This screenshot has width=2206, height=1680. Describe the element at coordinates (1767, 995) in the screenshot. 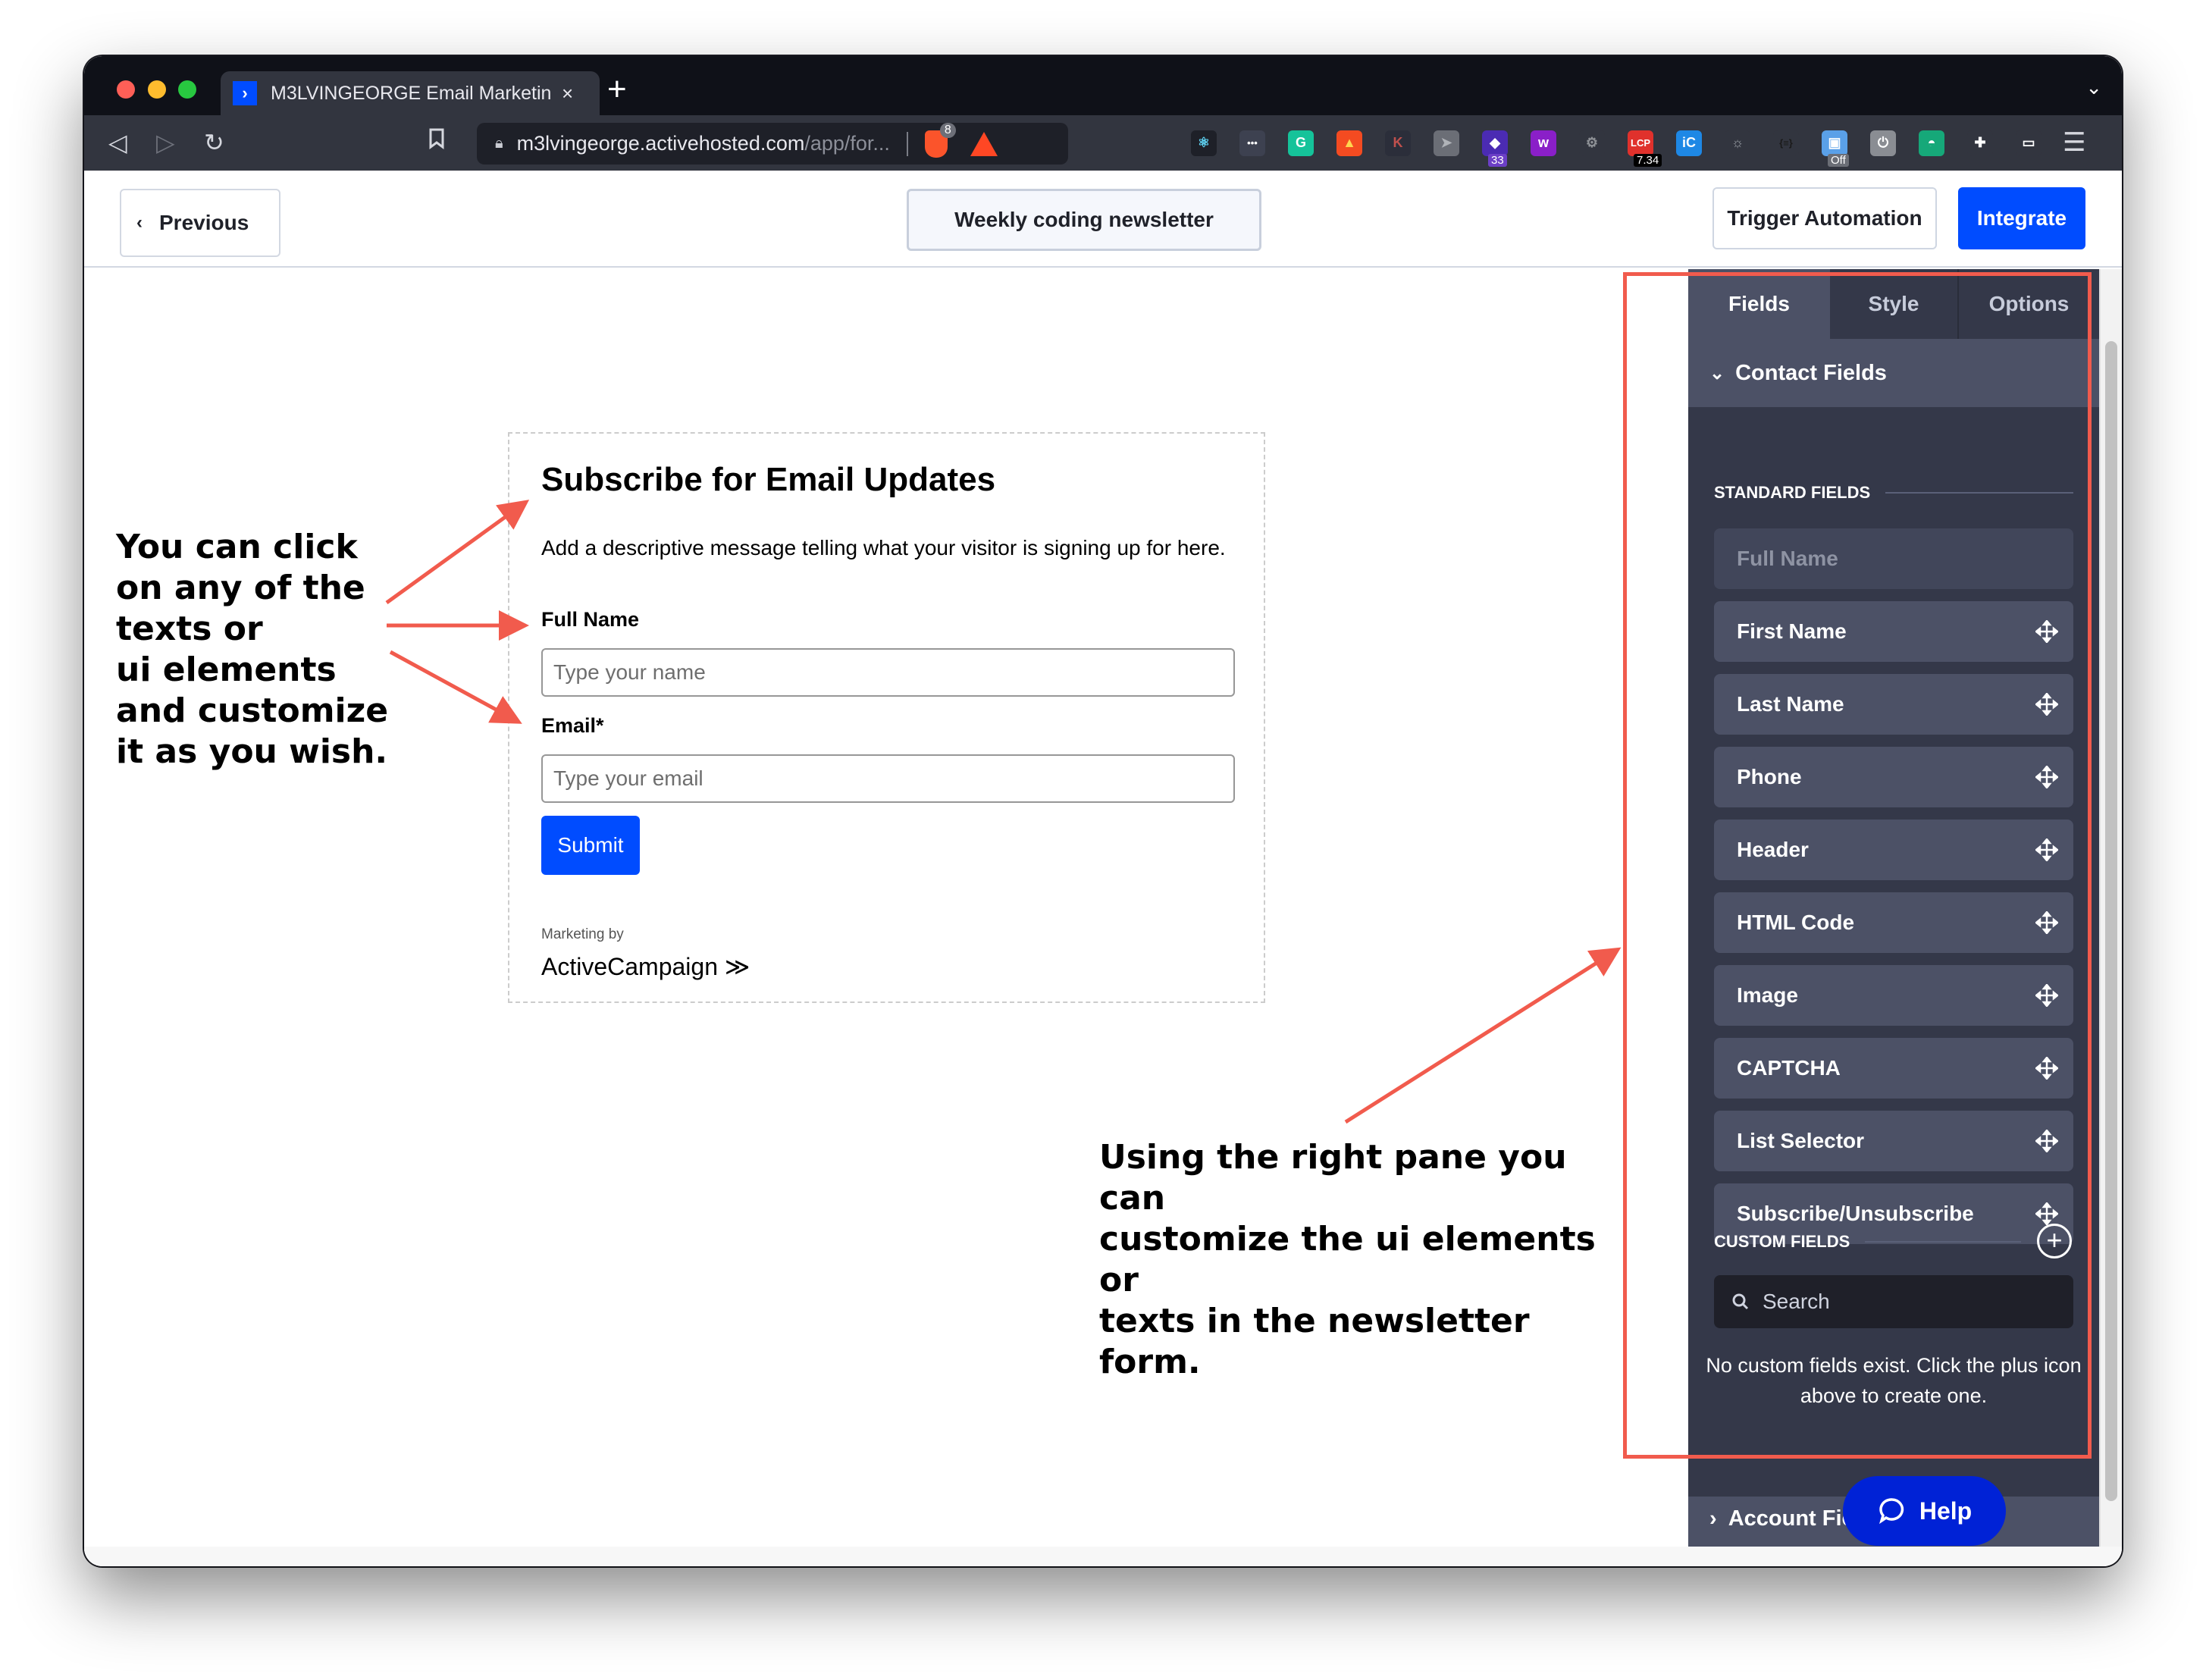

I see `field-label: Image` at that location.